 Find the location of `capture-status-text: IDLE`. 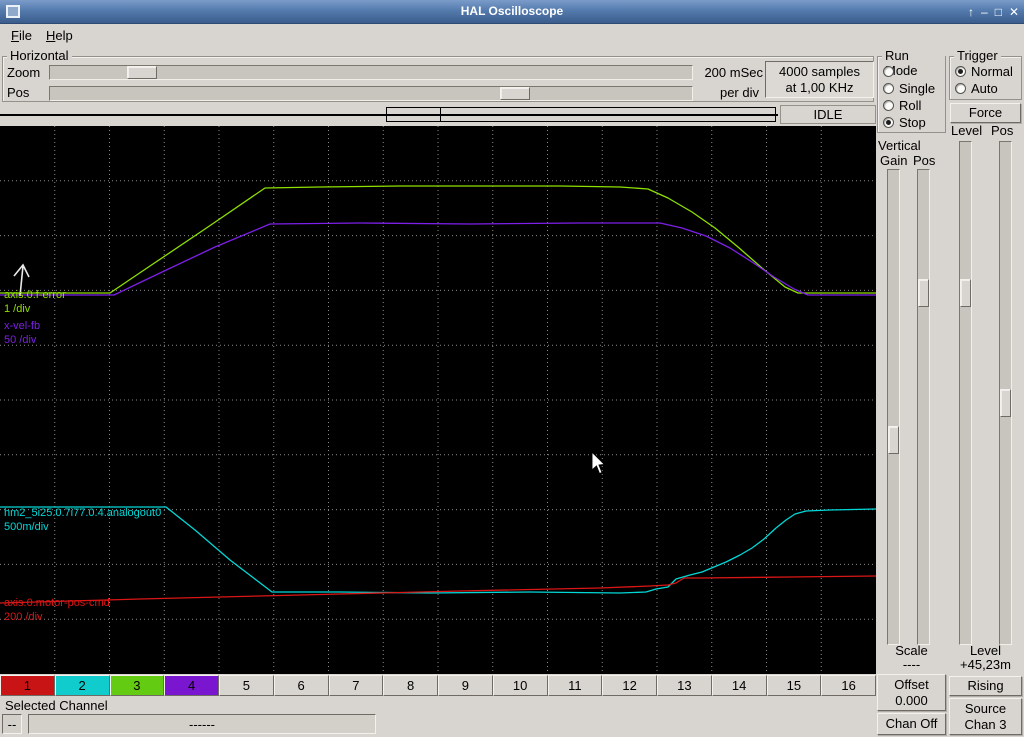

capture-status-text: IDLE is located at coordinates (828, 114).